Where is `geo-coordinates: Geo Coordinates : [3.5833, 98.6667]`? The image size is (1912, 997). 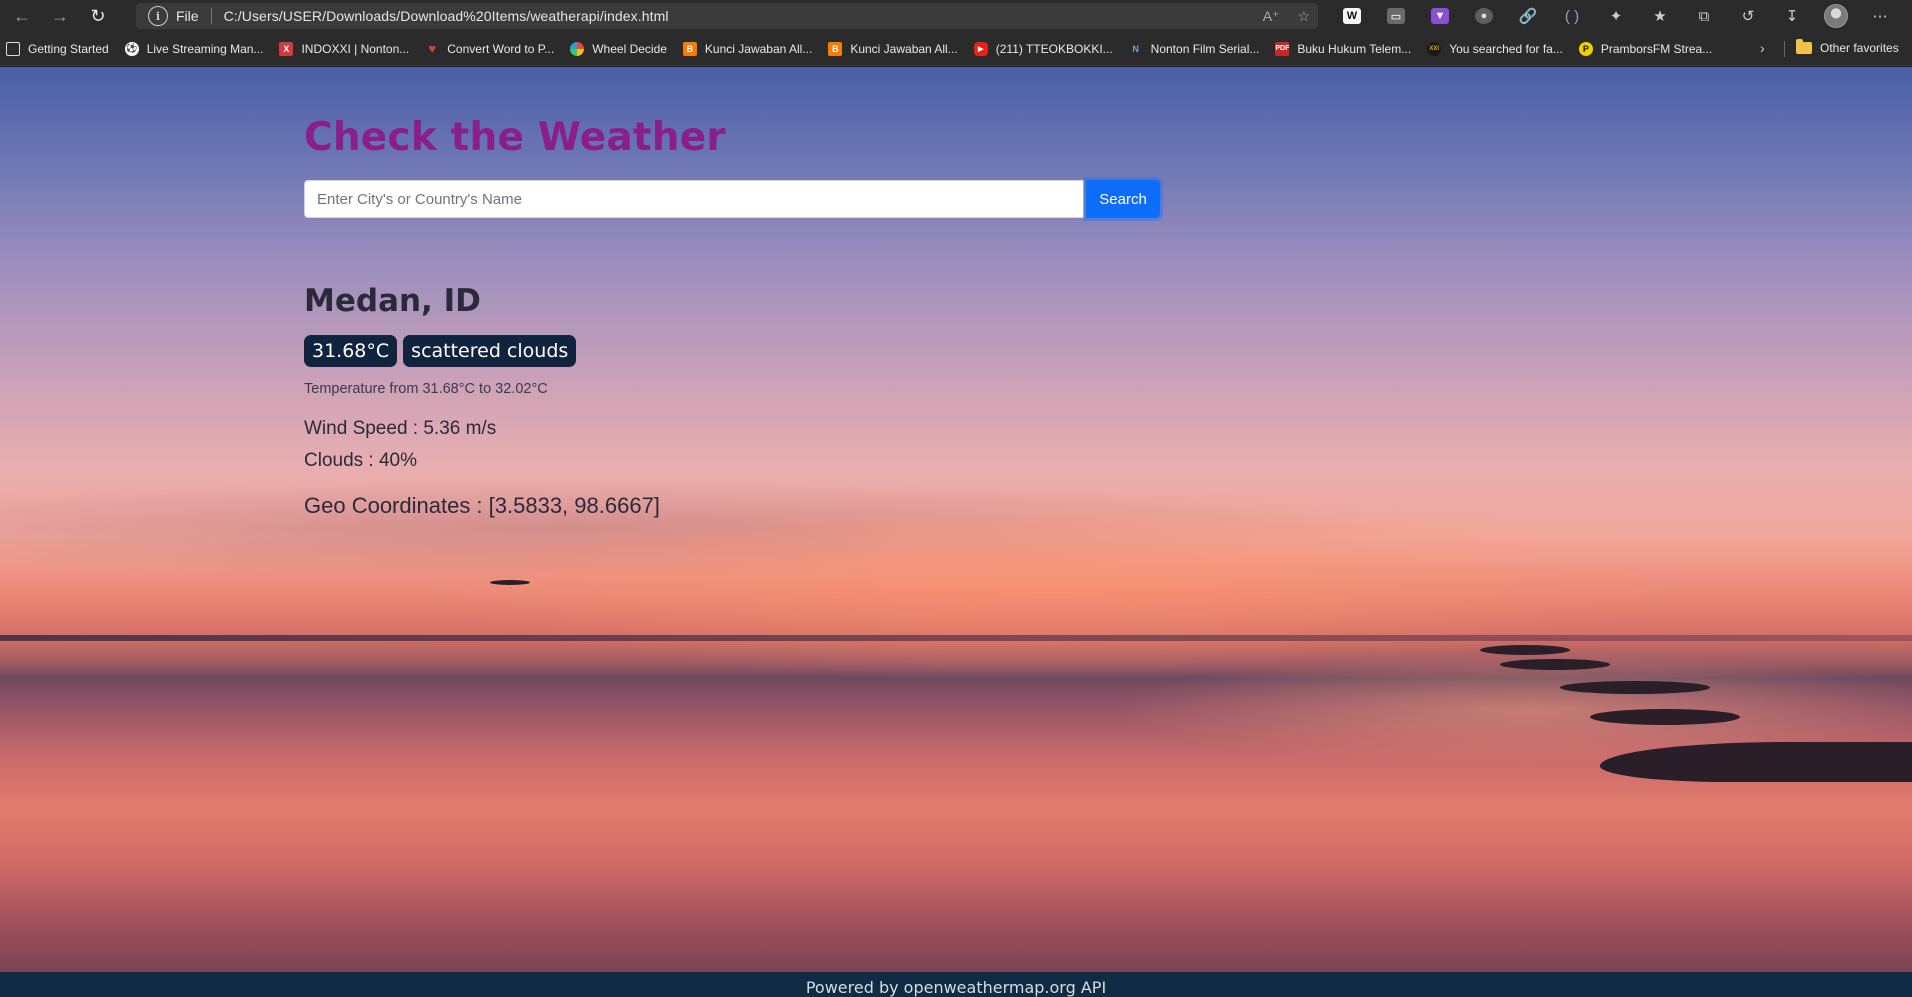 geo-coordinates: Geo Coordinates : [3.5833, 98.6667] is located at coordinates (482, 505).